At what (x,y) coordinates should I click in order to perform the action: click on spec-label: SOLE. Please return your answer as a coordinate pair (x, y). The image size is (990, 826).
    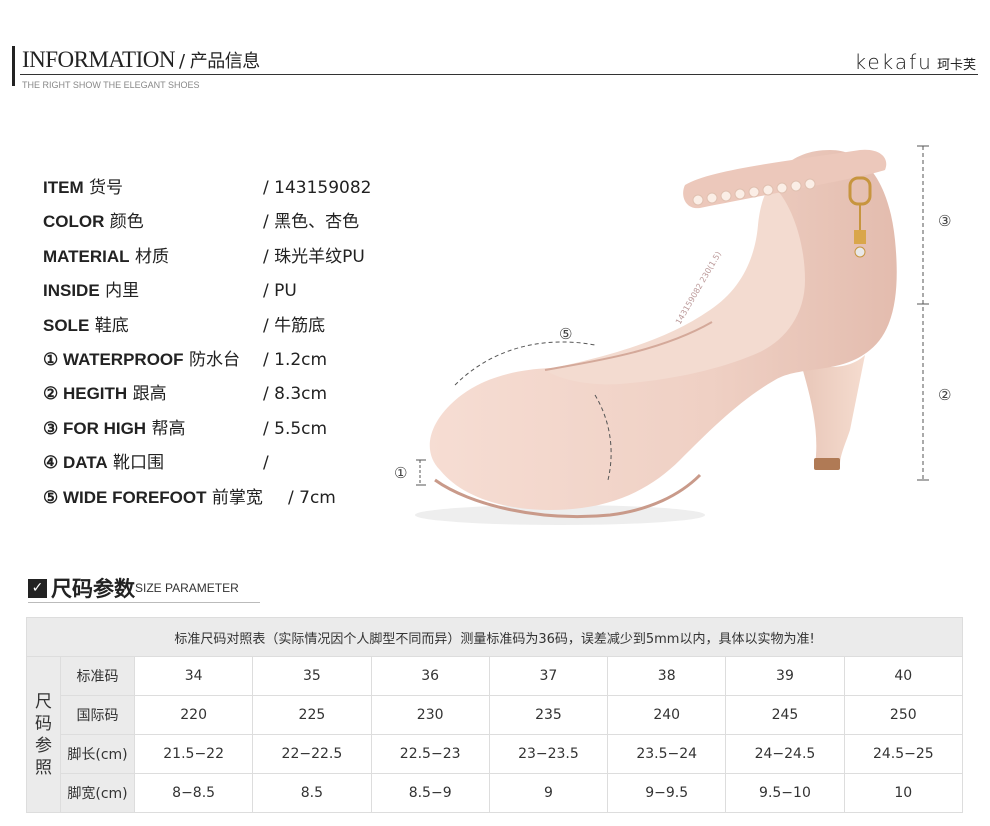
    Looking at the image, I should click on (66, 325).